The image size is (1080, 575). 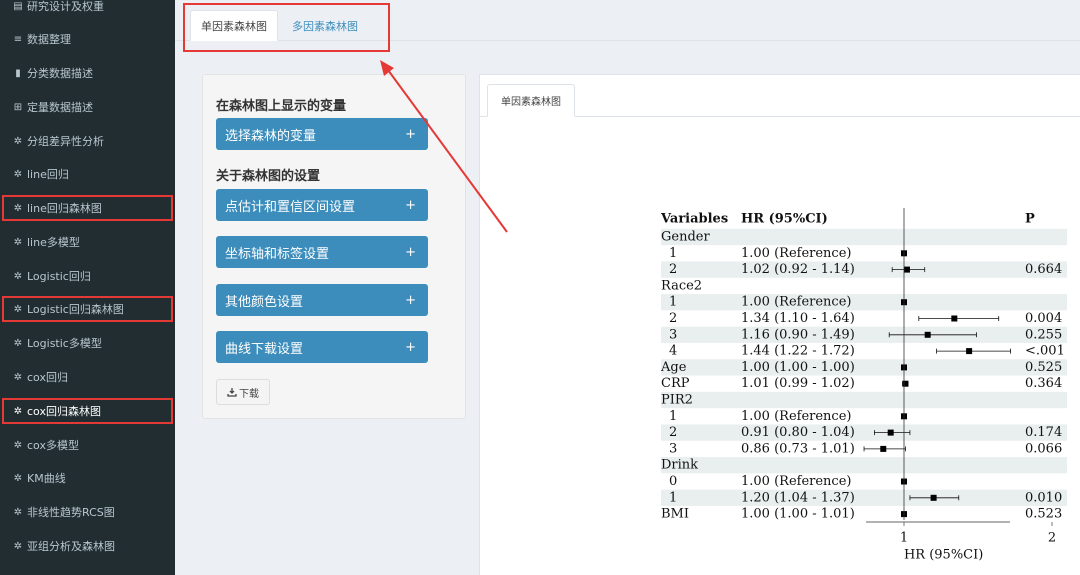 I want to click on forest-row-hr: 1.34 (1.10 - 1.64), so click(x=798, y=318).